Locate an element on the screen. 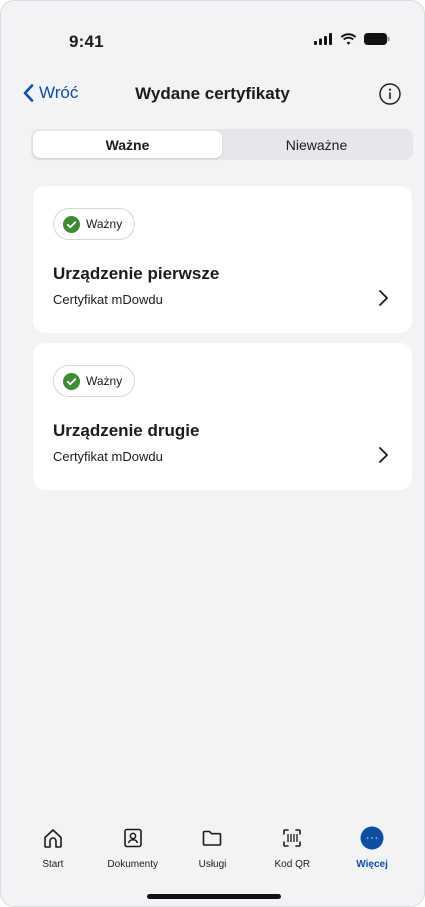 This screenshot has height=907, width=425. tab-kod-qr: Kod QR is located at coordinates (292, 849).